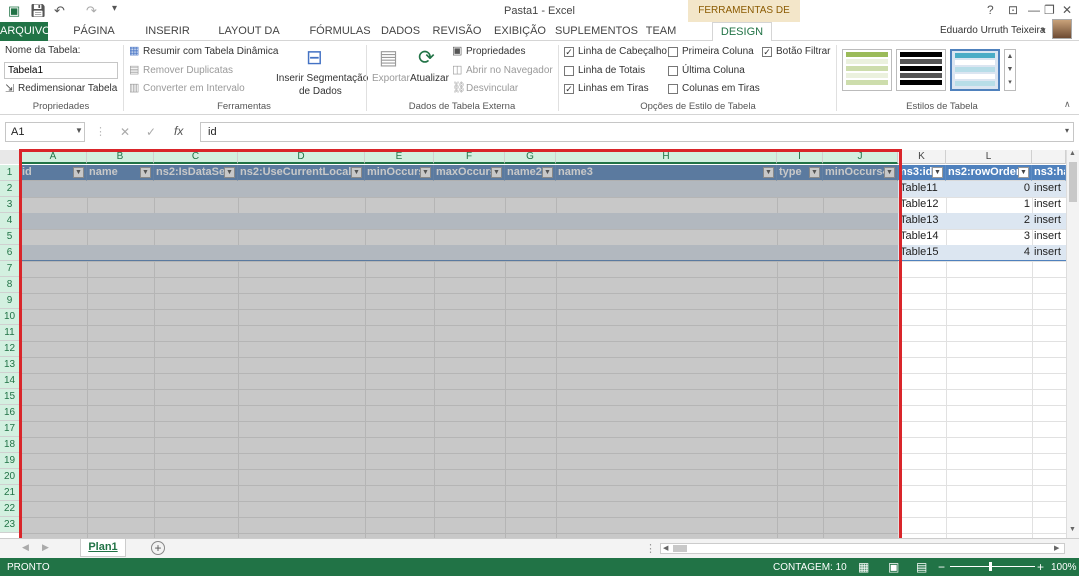 The height and width of the screenshot is (576, 1079). I want to click on table-header-cell: ns2:UseCurrentLocale ▼, so click(301, 173).